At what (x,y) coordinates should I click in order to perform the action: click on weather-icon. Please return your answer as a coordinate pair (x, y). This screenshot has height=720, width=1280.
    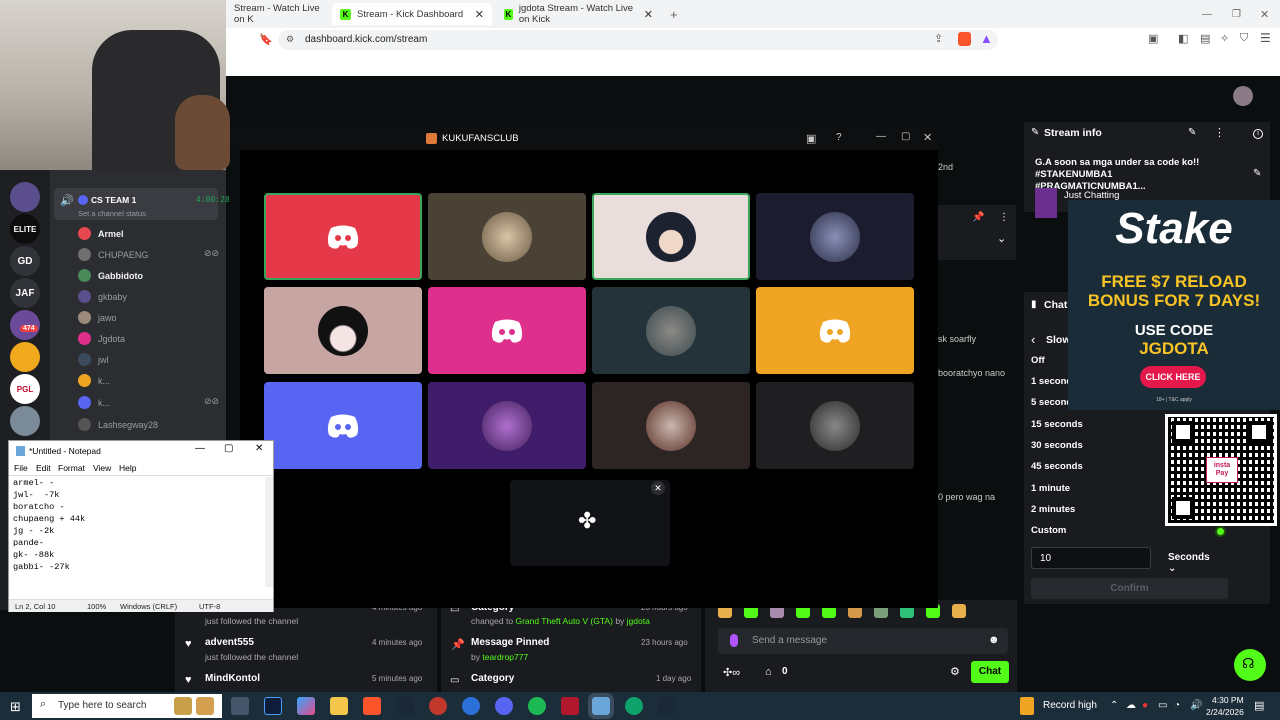
    Looking at the image, I should click on (1027, 706).